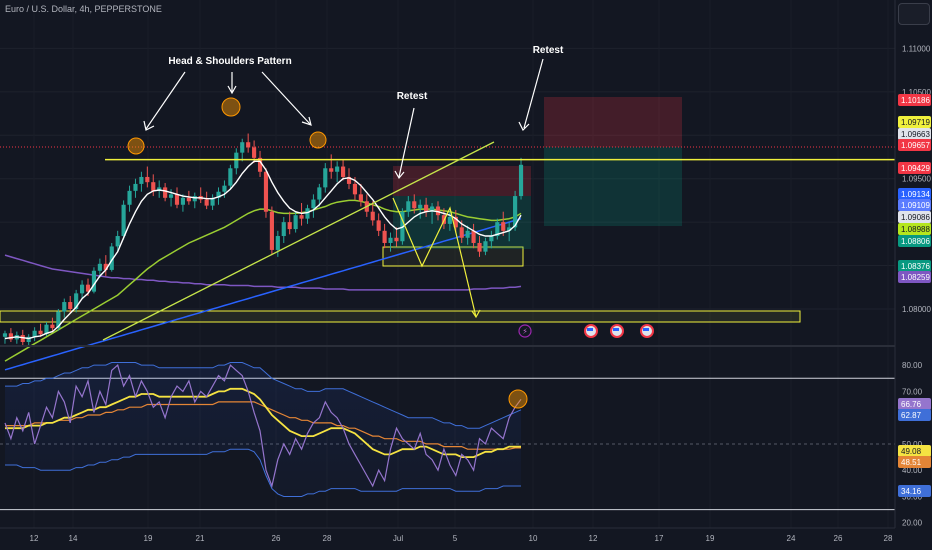 This screenshot has width=932, height=550. I want to click on price-tag: 1.09719, so click(915, 122).